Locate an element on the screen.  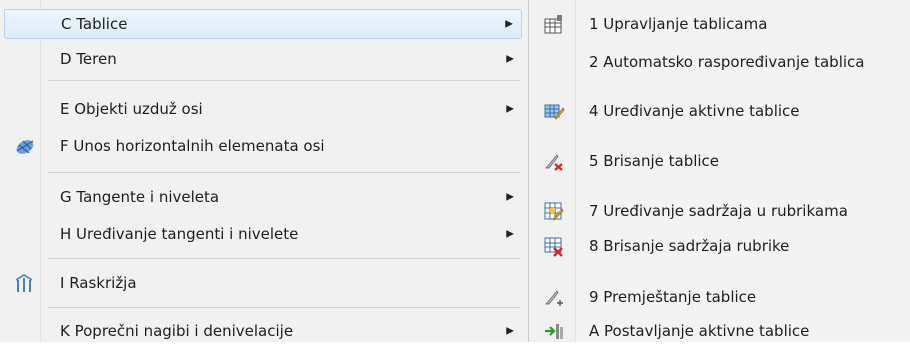
submenu-item-label: 9 Premještanje tablice is located at coordinates (673, 297).